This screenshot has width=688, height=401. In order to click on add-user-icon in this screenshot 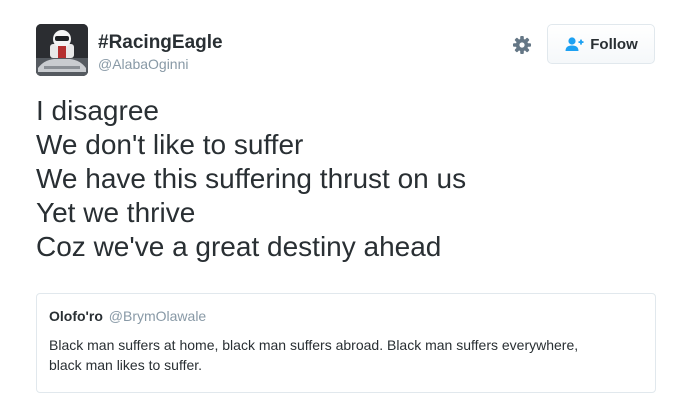, I will do `click(574, 44)`.